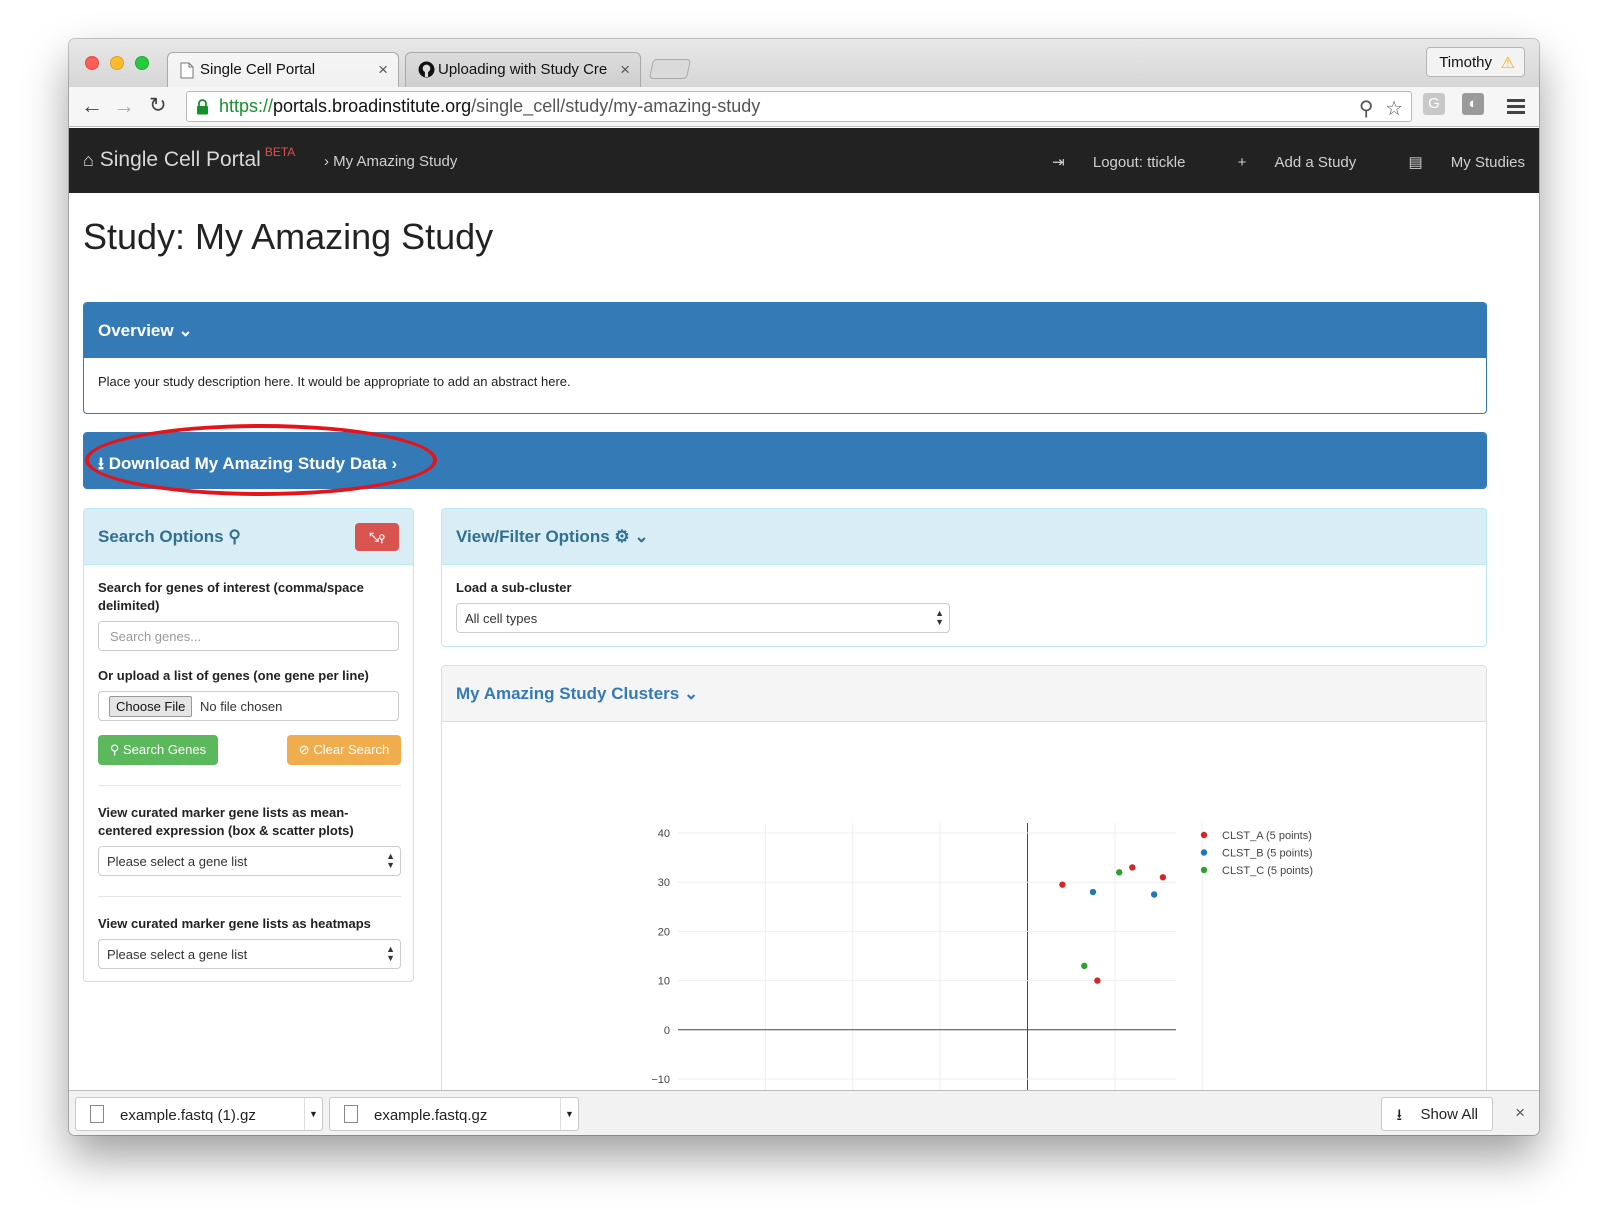 Image resolution: width=1607 pixels, height=1232 pixels. Describe the element at coordinates (241, 706) in the screenshot. I see `no-file-text: No file chosen` at that location.